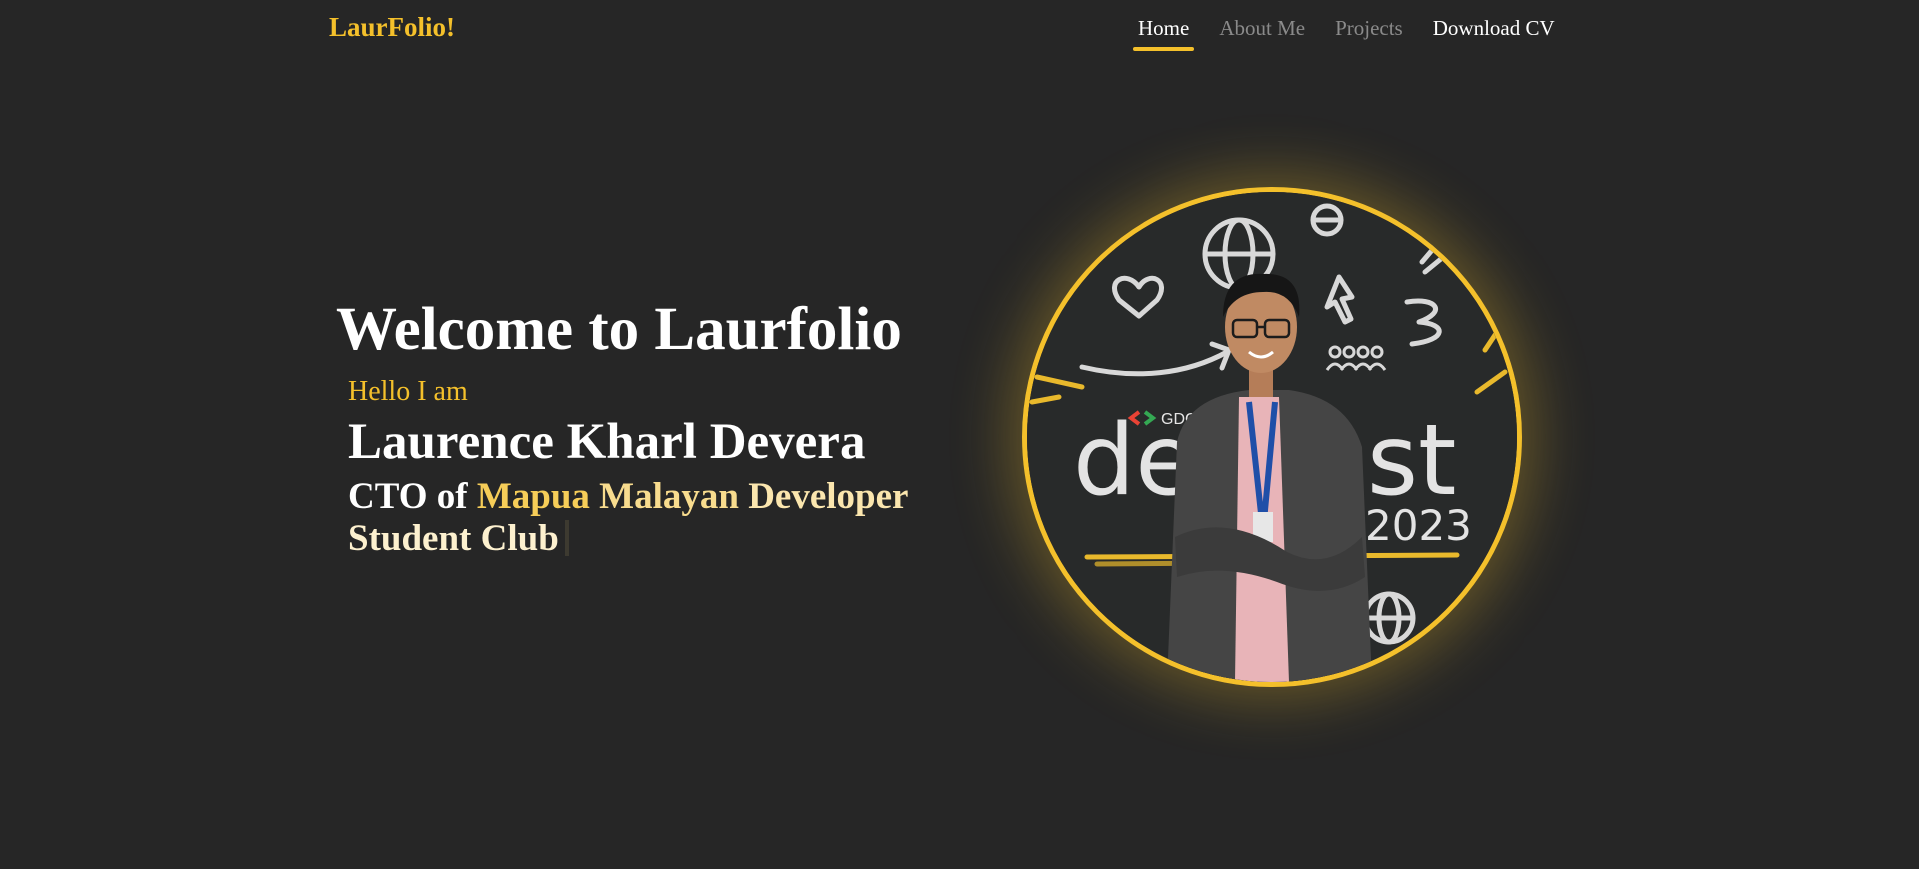  I want to click on welcome-heading: Welcome to Laurfolio, so click(619, 329).